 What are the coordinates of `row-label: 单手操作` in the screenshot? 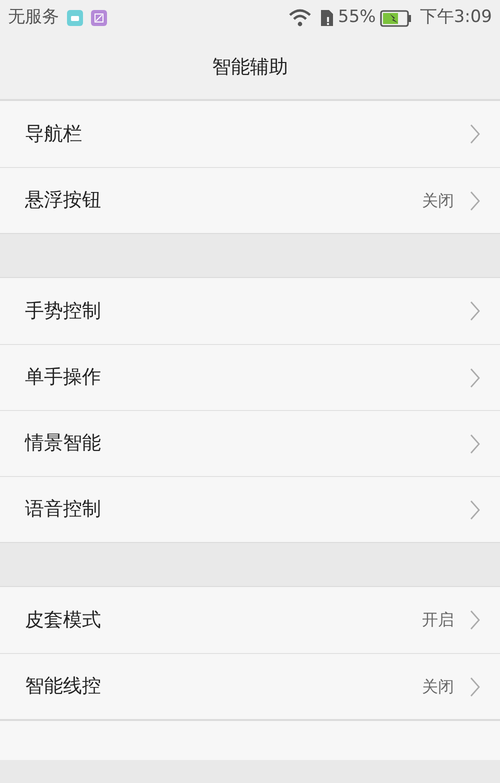 It's located at (63, 377).